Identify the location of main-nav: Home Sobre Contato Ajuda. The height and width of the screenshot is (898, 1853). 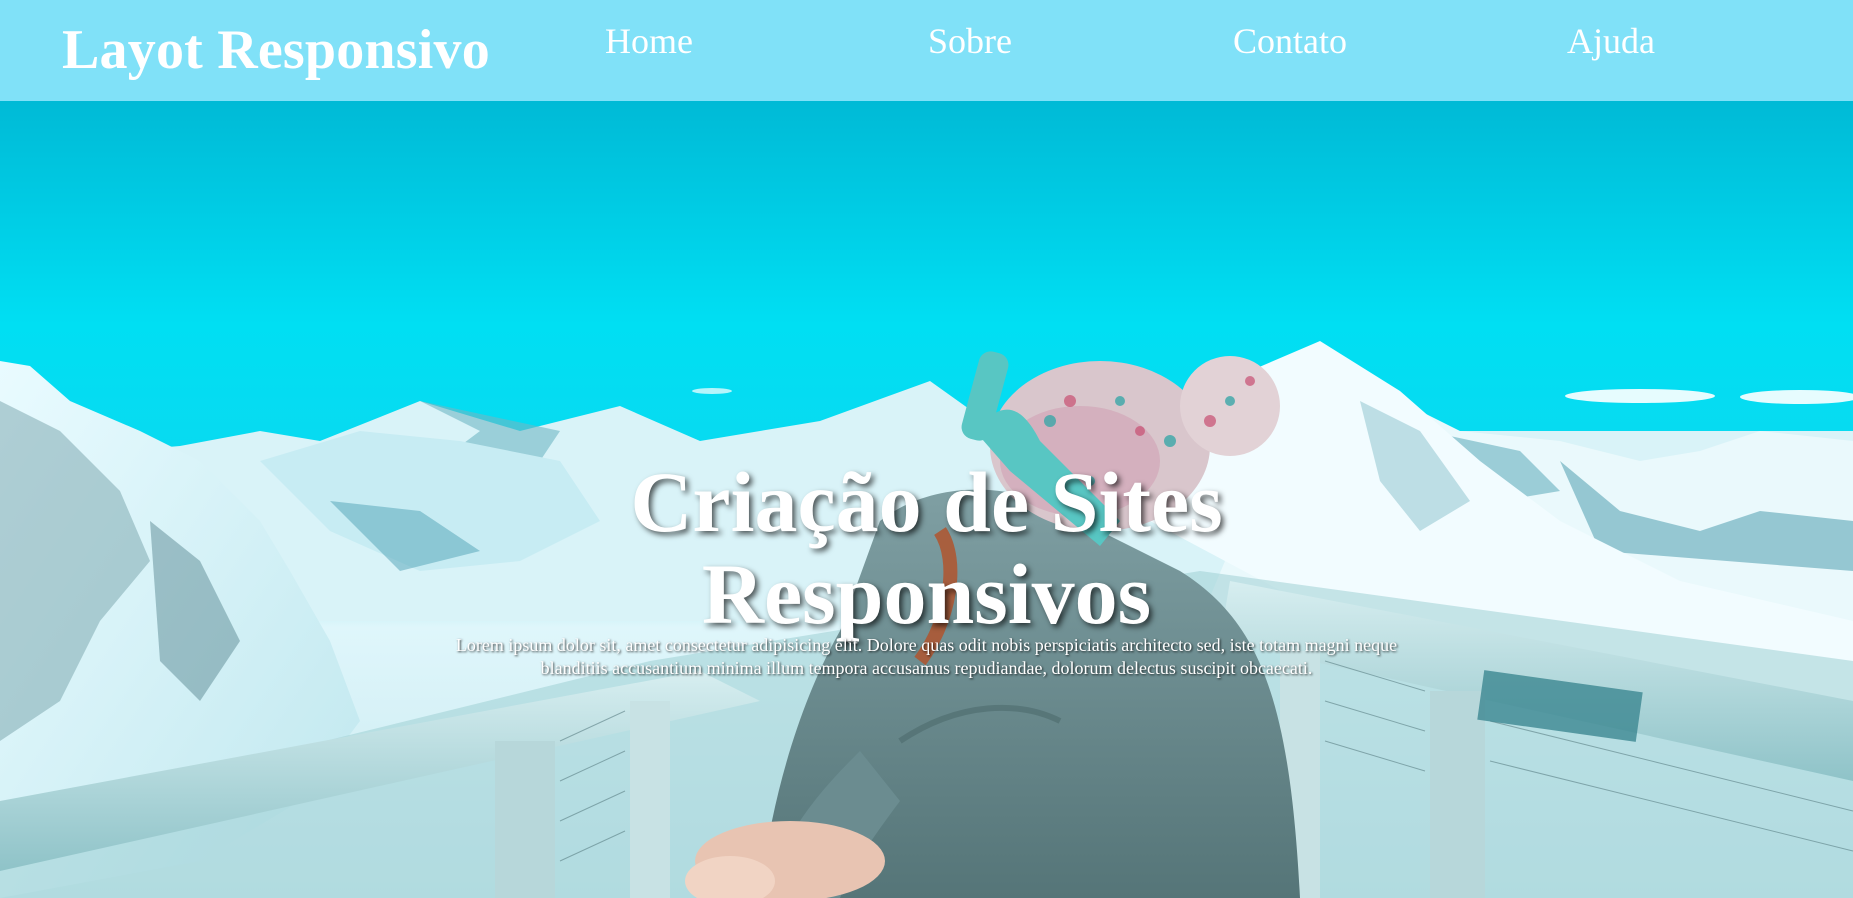
(926, 41).